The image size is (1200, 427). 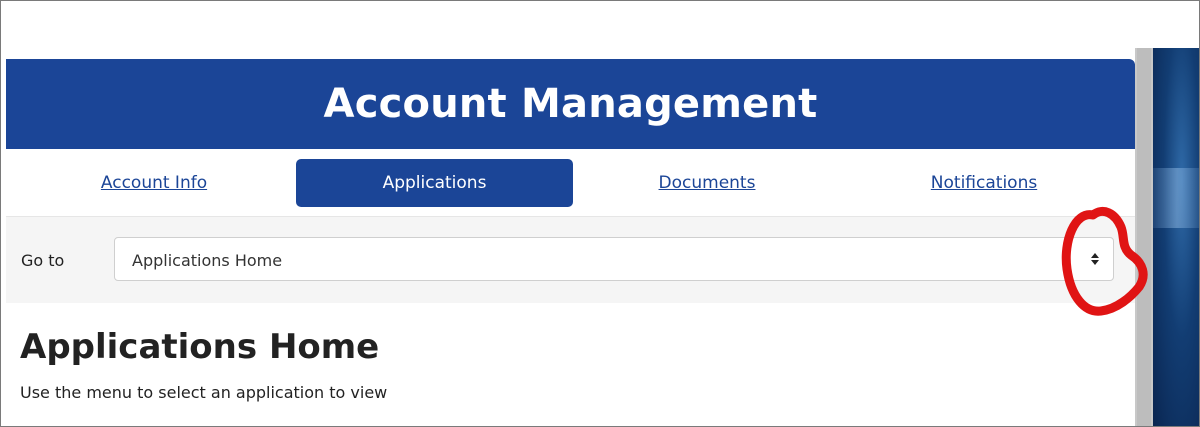 I want to click on tab-applications: Applications, so click(x=434, y=183).